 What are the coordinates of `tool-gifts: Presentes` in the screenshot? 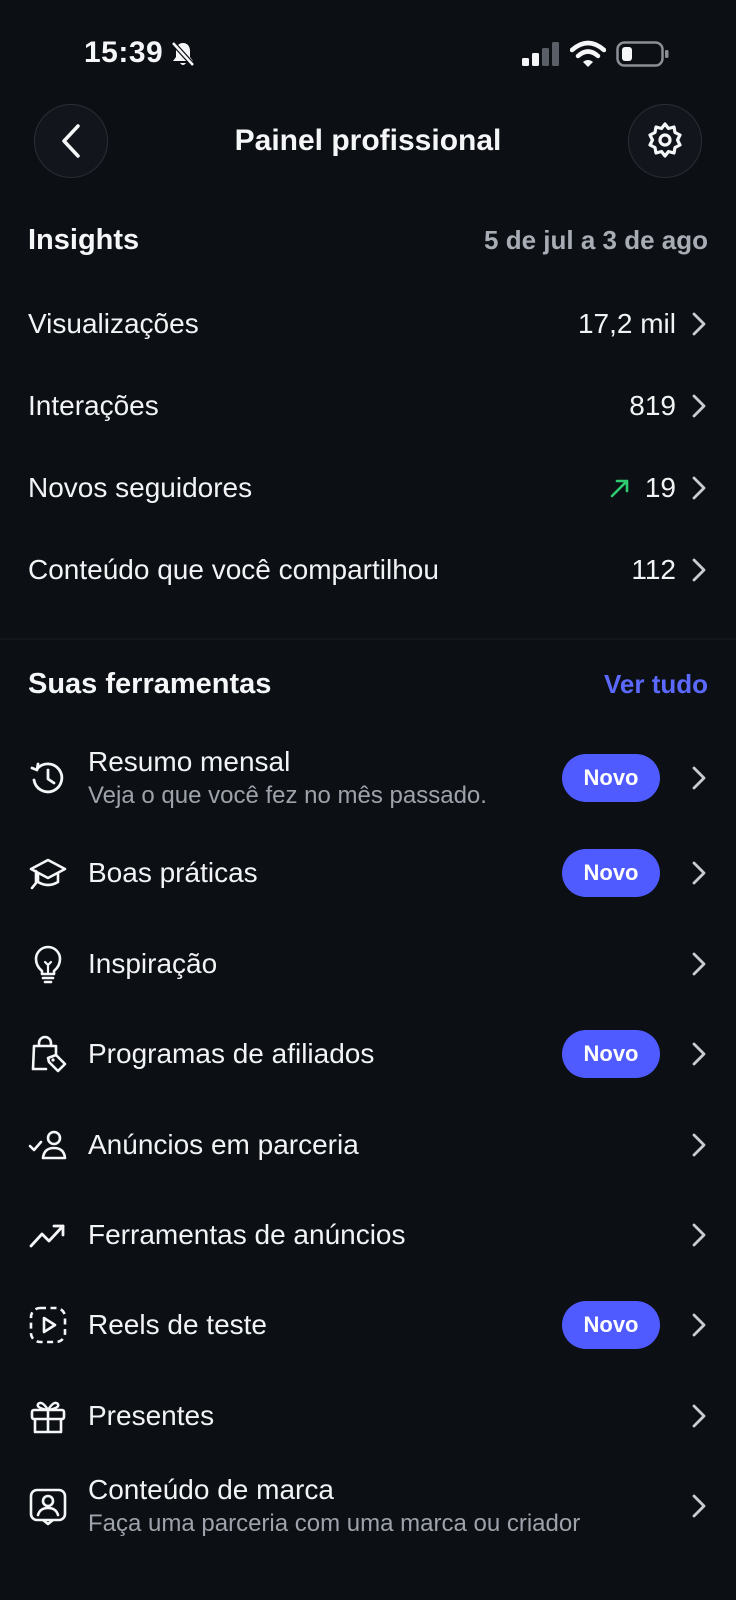 It's located at (368, 1416).